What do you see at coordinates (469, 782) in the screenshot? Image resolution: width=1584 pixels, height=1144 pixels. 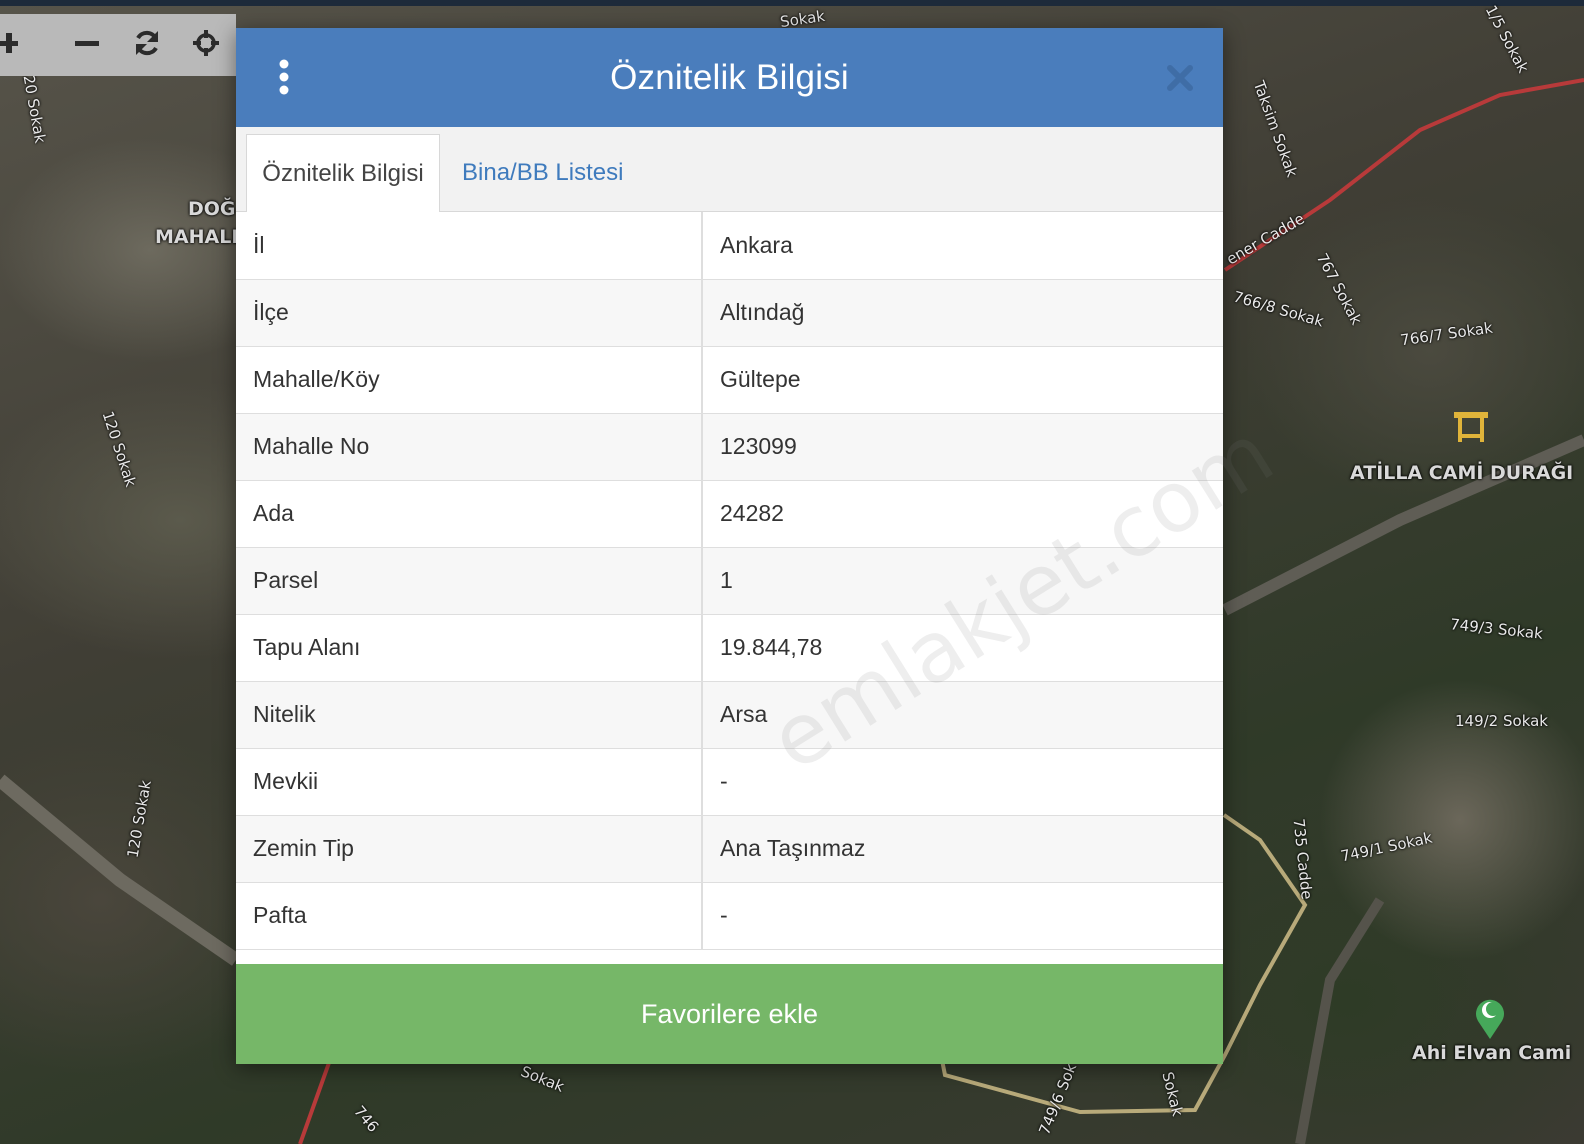 I see `attribute-key: Mevkii` at bounding box center [469, 782].